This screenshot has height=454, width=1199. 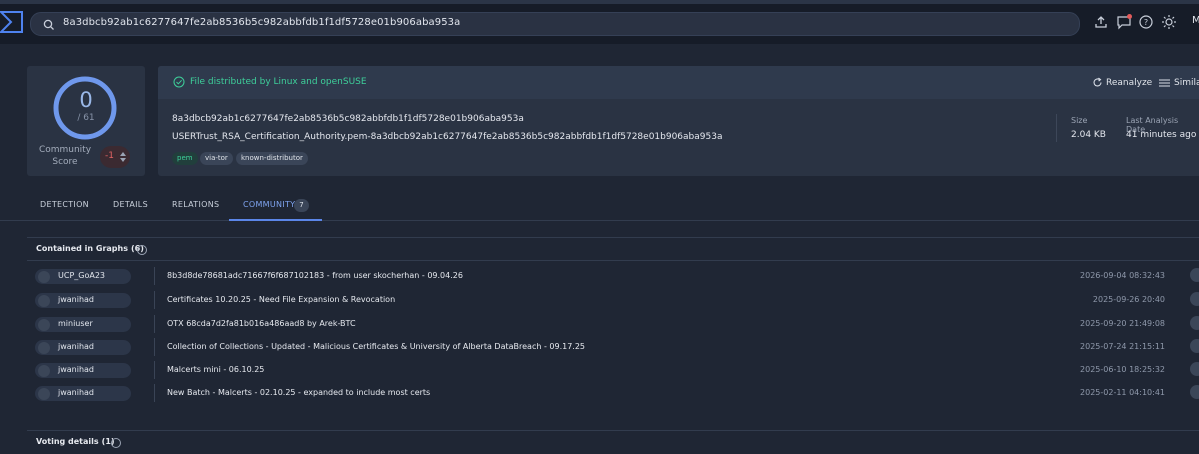 What do you see at coordinates (1079, 120) in the screenshot?
I see `size-label: Size` at bounding box center [1079, 120].